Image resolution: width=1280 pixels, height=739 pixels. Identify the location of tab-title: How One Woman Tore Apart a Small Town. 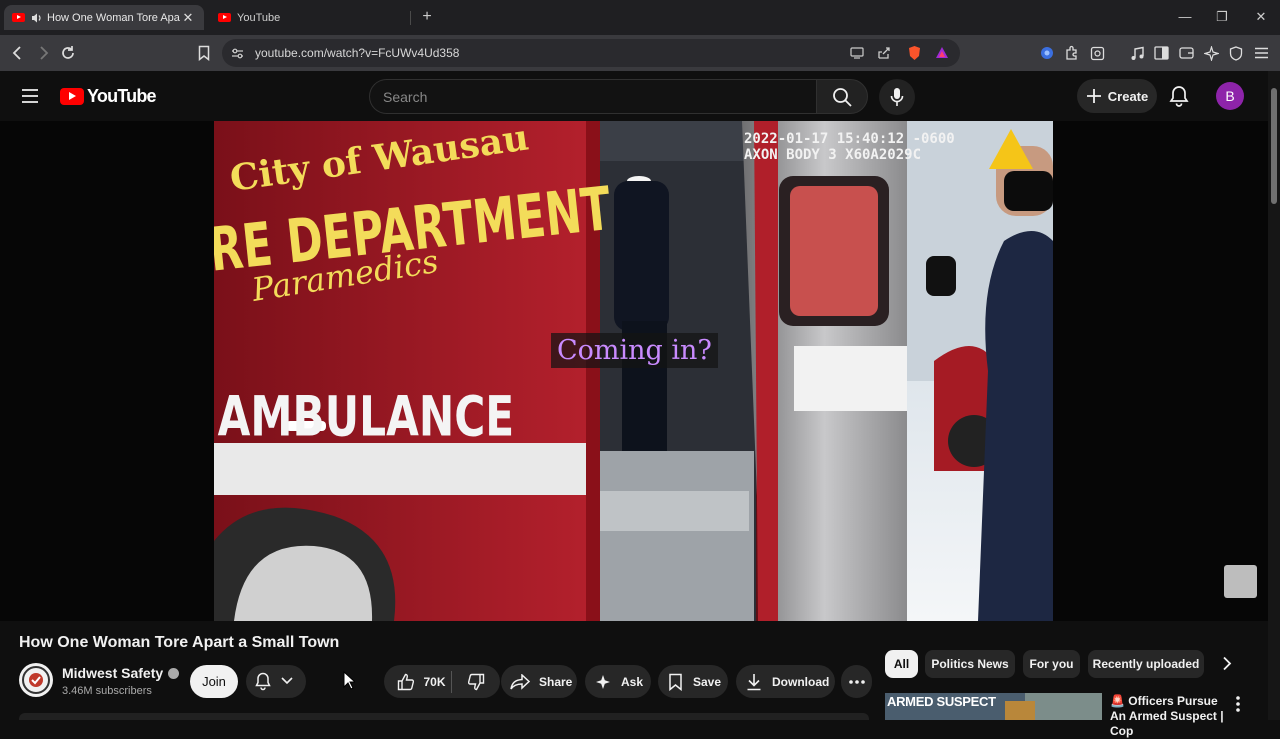
(113, 17).